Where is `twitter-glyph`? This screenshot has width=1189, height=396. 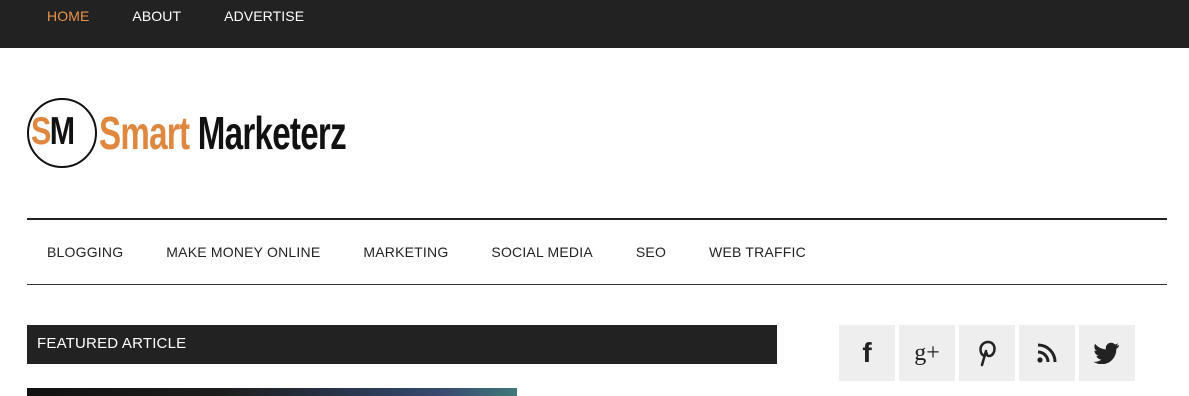
twitter-glyph is located at coordinates (1106, 353).